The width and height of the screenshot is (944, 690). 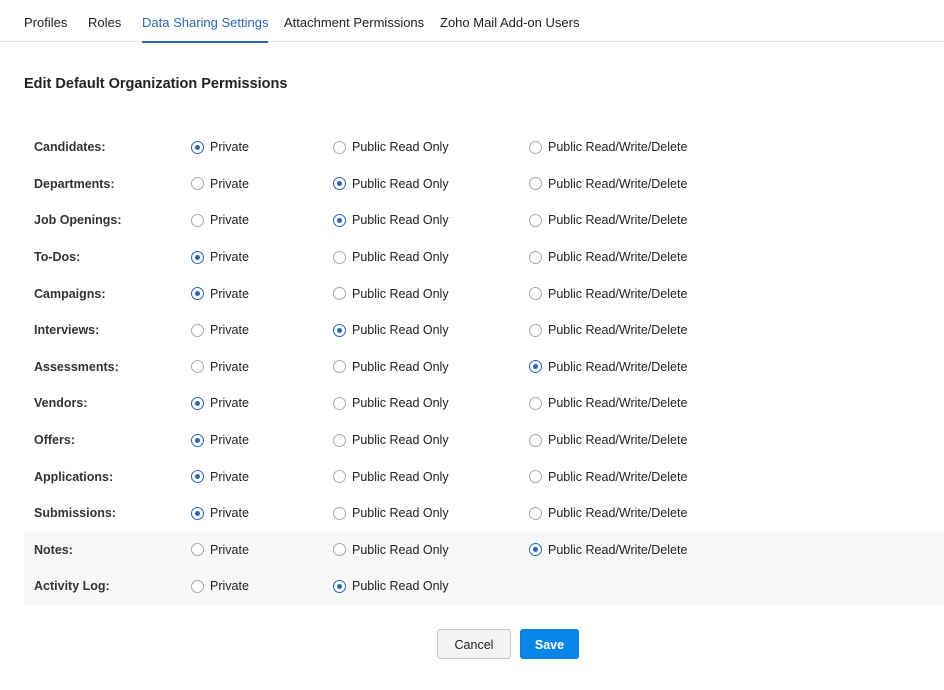 What do you see at coordinates (104, 21) in the screenshot?
I see `tab-roles: Roles` at bounding box center [104, 21].